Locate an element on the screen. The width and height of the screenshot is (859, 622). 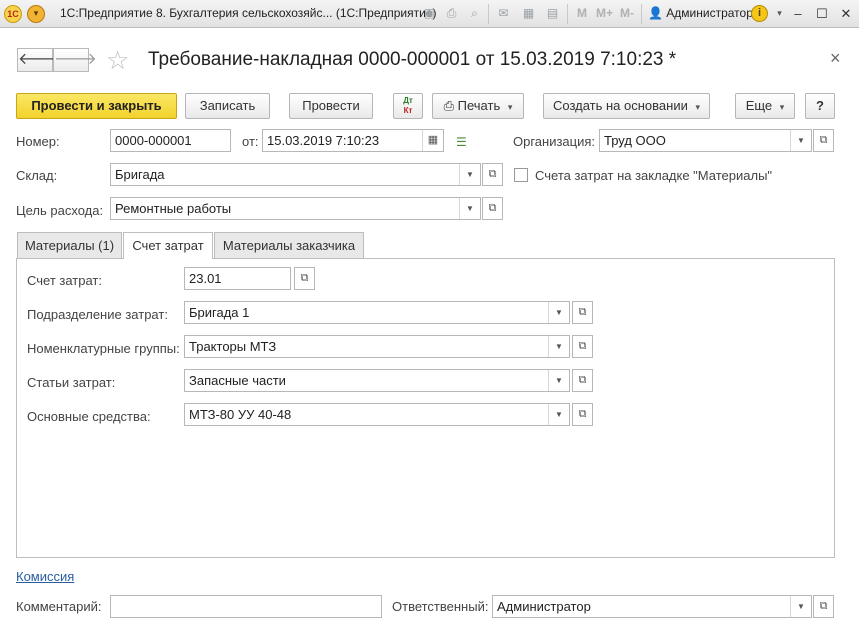
nomenclature-groups-field: Тракторы МТЗ ▼ is located at coordinates (377, 346).